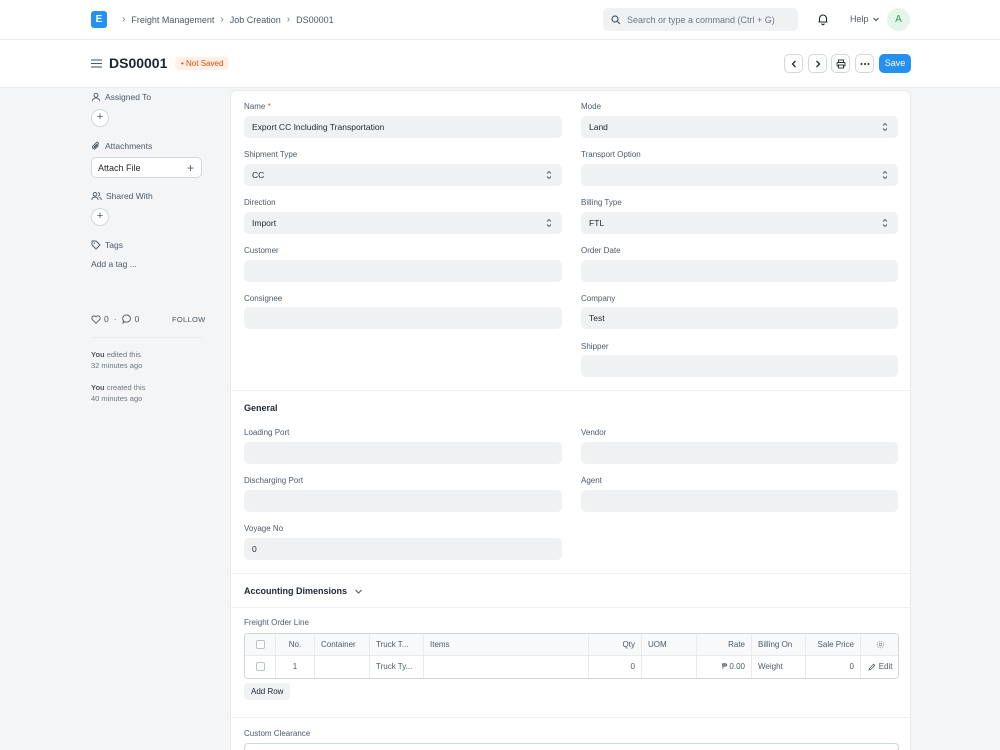  What do you see at coordinates (601, 202) in the screenshot?
I see `billing-type-label: Billing Type` at bounding box center [601, 202].